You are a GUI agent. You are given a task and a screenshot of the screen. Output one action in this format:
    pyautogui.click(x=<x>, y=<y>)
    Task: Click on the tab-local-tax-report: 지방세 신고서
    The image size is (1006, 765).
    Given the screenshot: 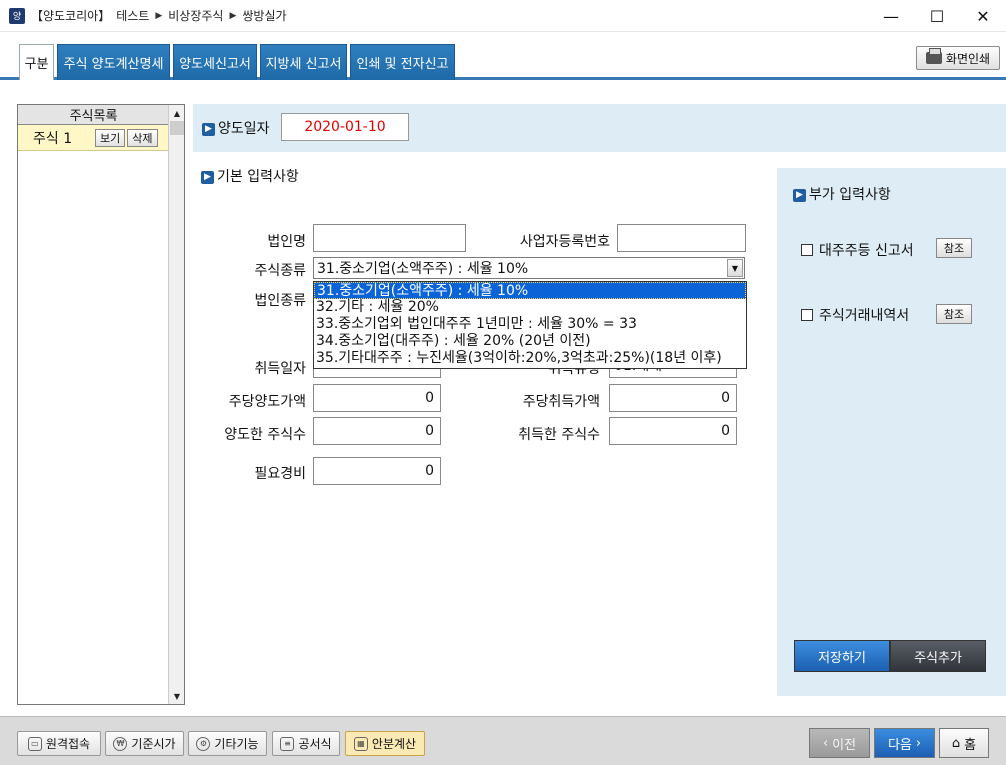 What is the action you would take?
    pyautogui.click(x=303, y=62)
    